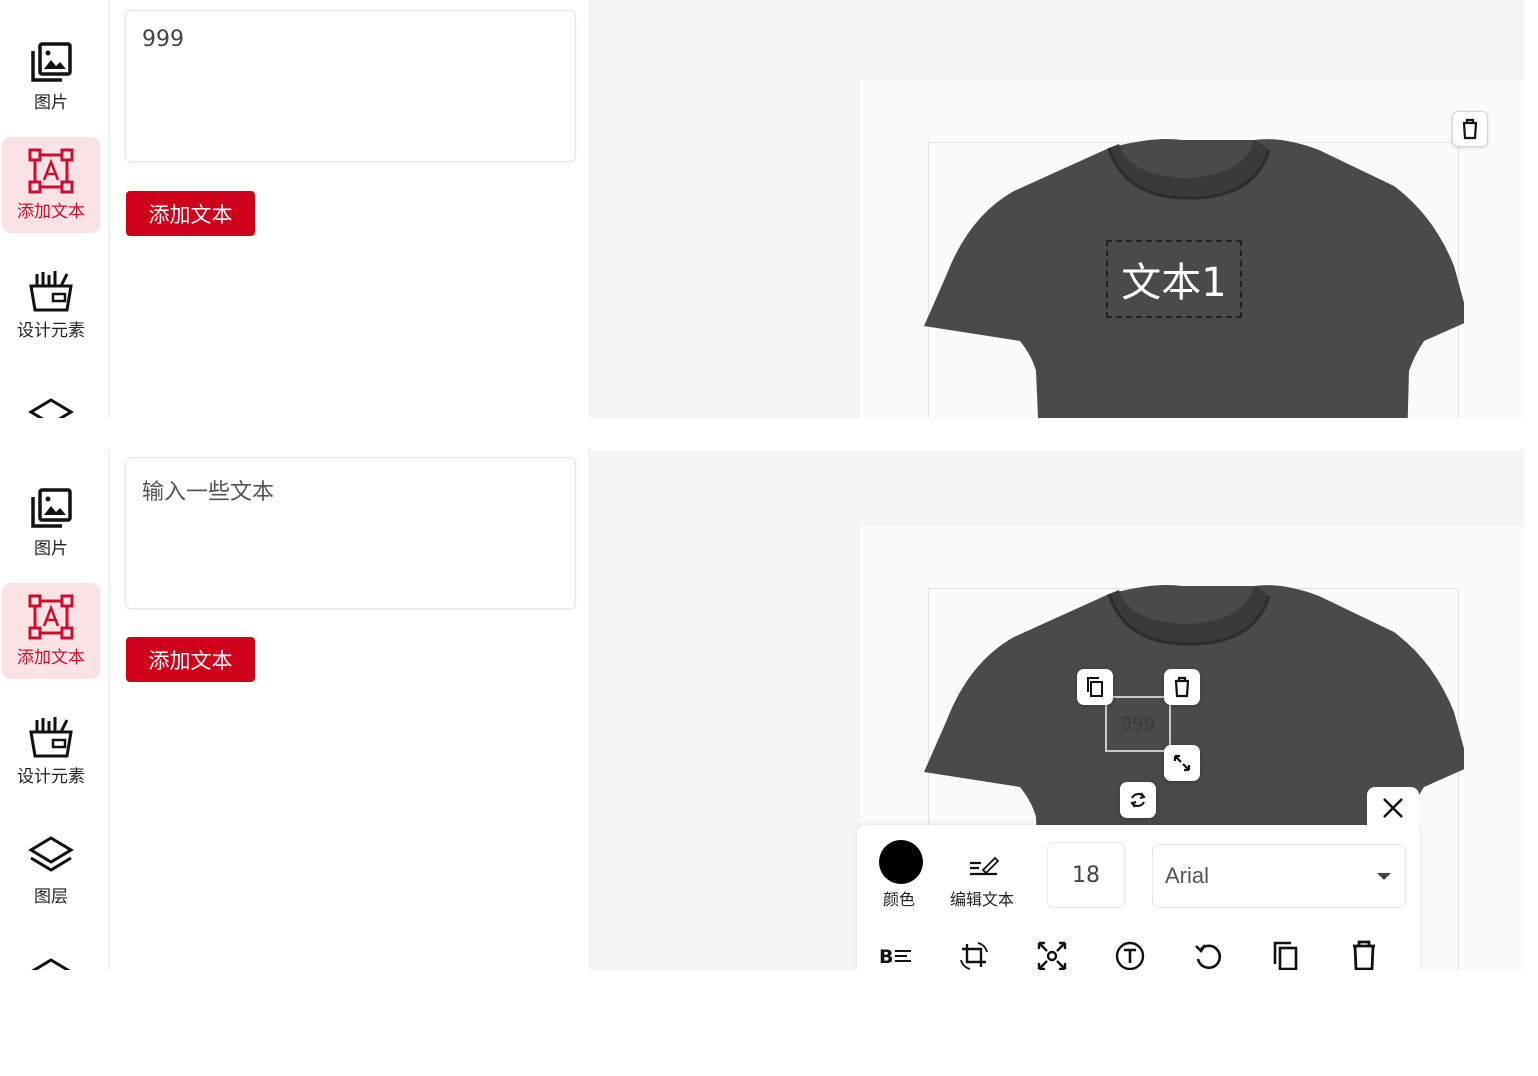 Image resolution: width=1538 pixels, height=1076 pixels. Describe the element at coordinates (163, 39) in the screenshot. I see `text-input-value: 999` at that location.